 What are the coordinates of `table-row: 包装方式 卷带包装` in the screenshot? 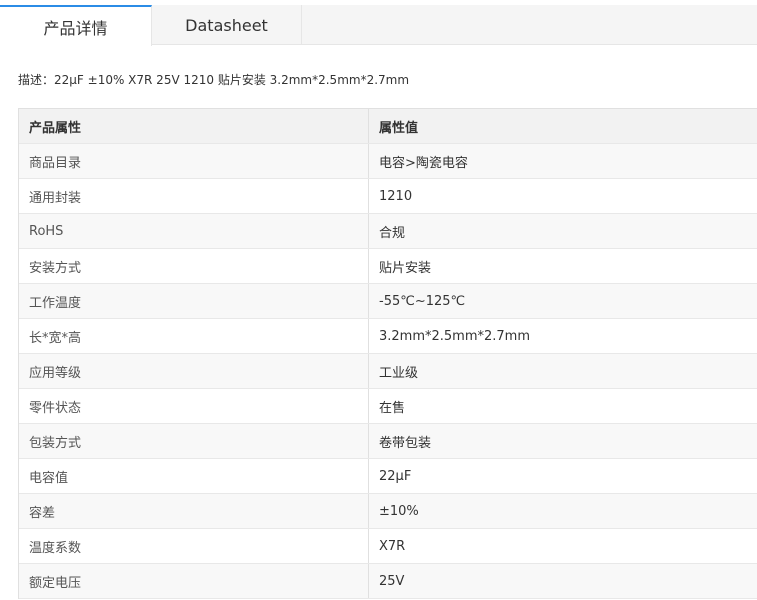 It's located at (388, 441).